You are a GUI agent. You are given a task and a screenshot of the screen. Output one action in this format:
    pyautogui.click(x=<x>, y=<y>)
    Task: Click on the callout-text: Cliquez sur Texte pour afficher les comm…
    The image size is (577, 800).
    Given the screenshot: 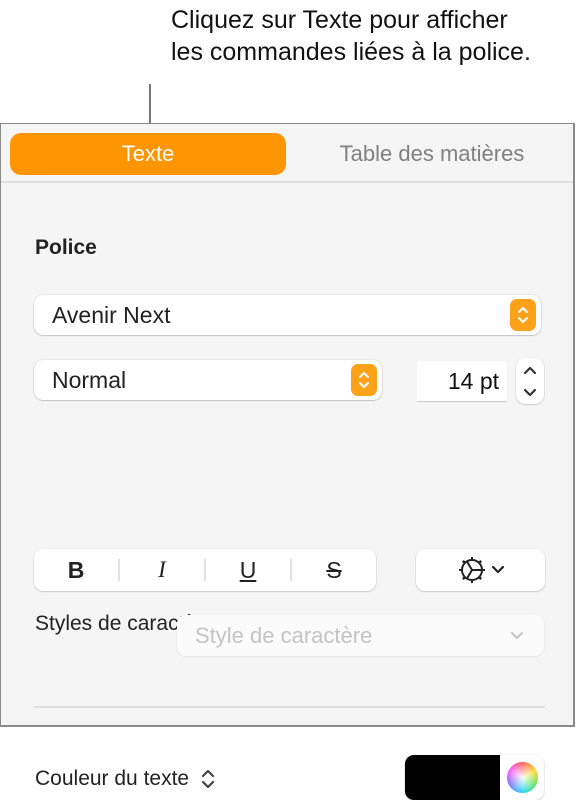 What is the action you would take?
    pyautogui.click(x=351, y=36)
    